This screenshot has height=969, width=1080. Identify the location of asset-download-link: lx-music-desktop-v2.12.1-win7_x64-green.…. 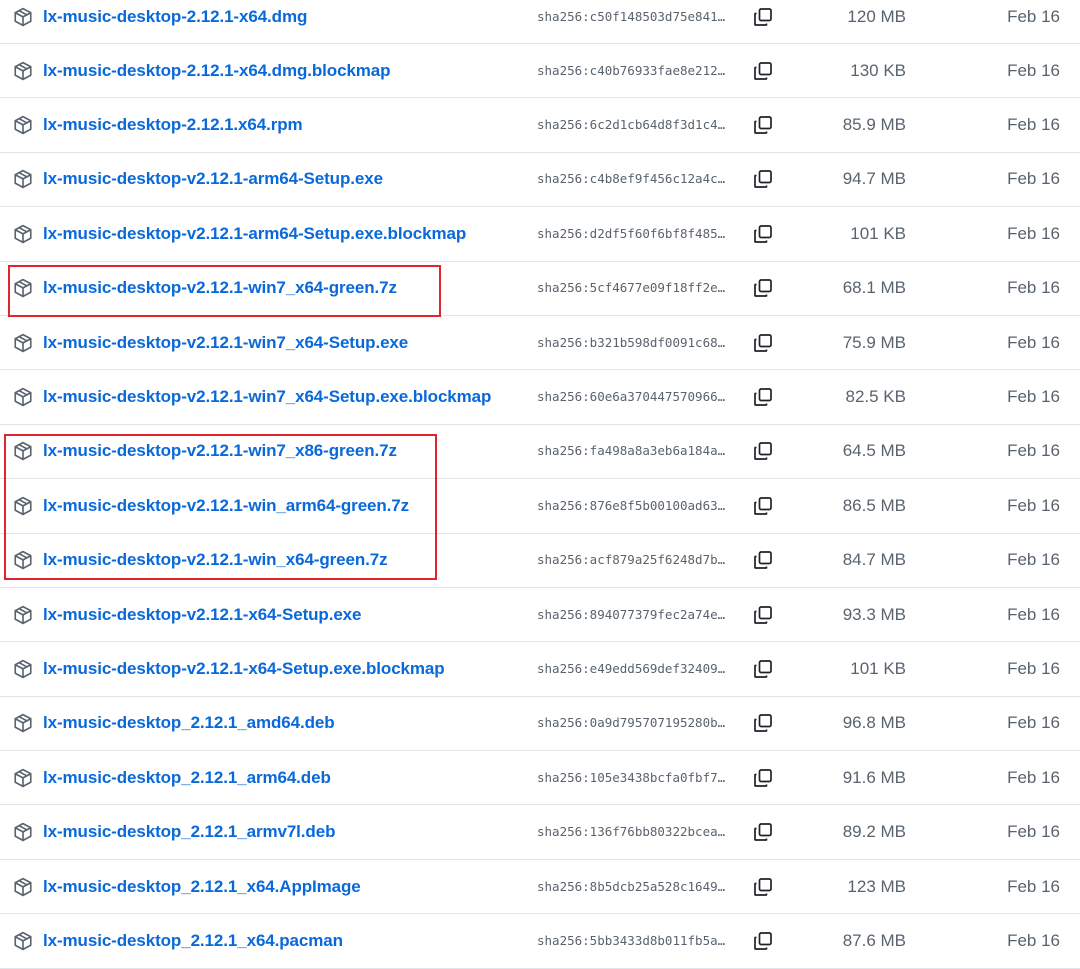
(220, 288).